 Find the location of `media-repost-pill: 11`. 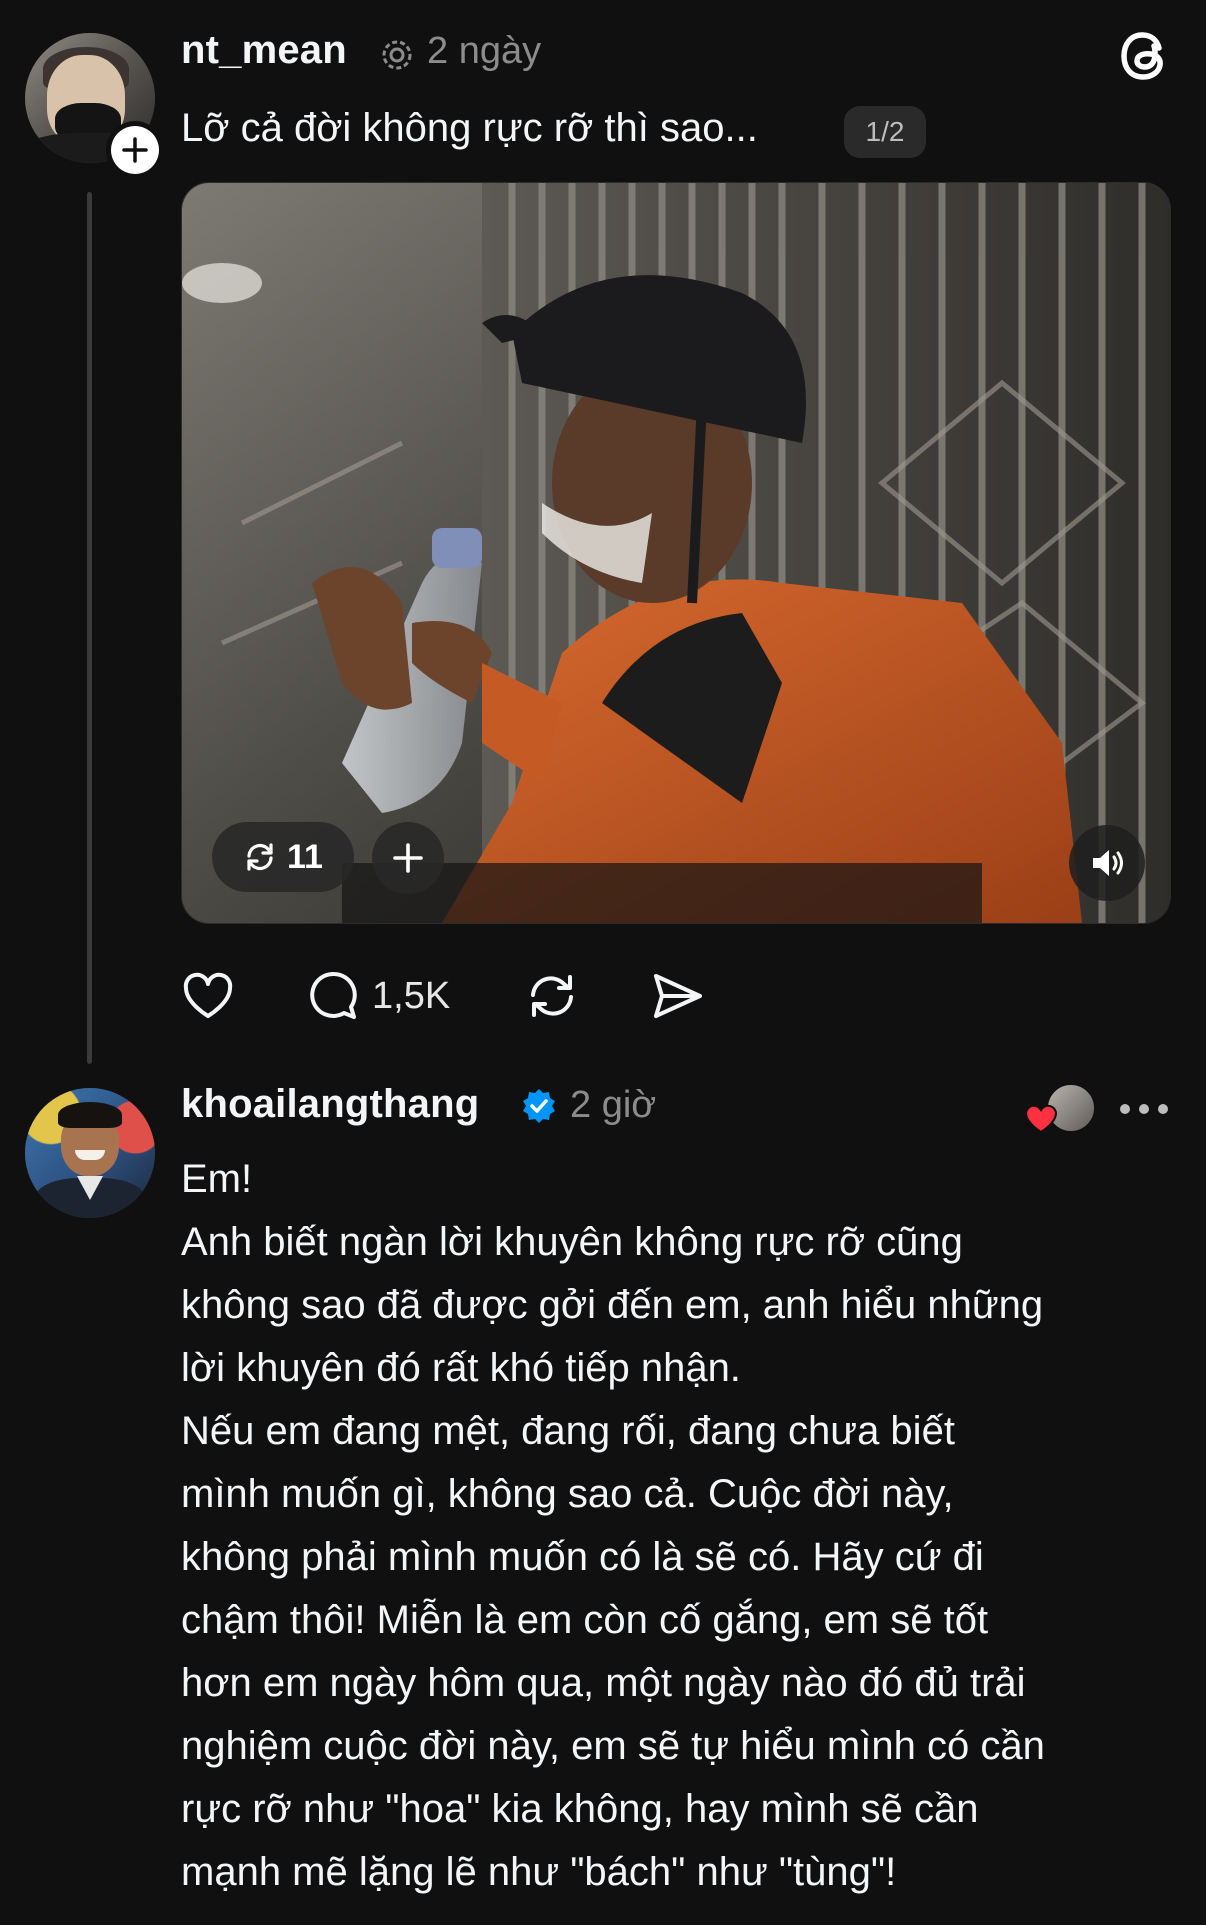

media-repost-pill: 11 is located at coordinates (283, 857).